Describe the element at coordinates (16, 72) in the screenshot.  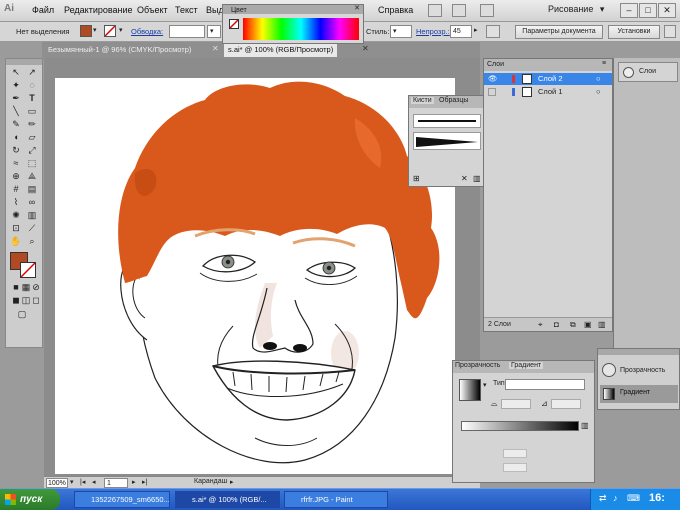
I see `selection-tool-icon: ↖` at that location.